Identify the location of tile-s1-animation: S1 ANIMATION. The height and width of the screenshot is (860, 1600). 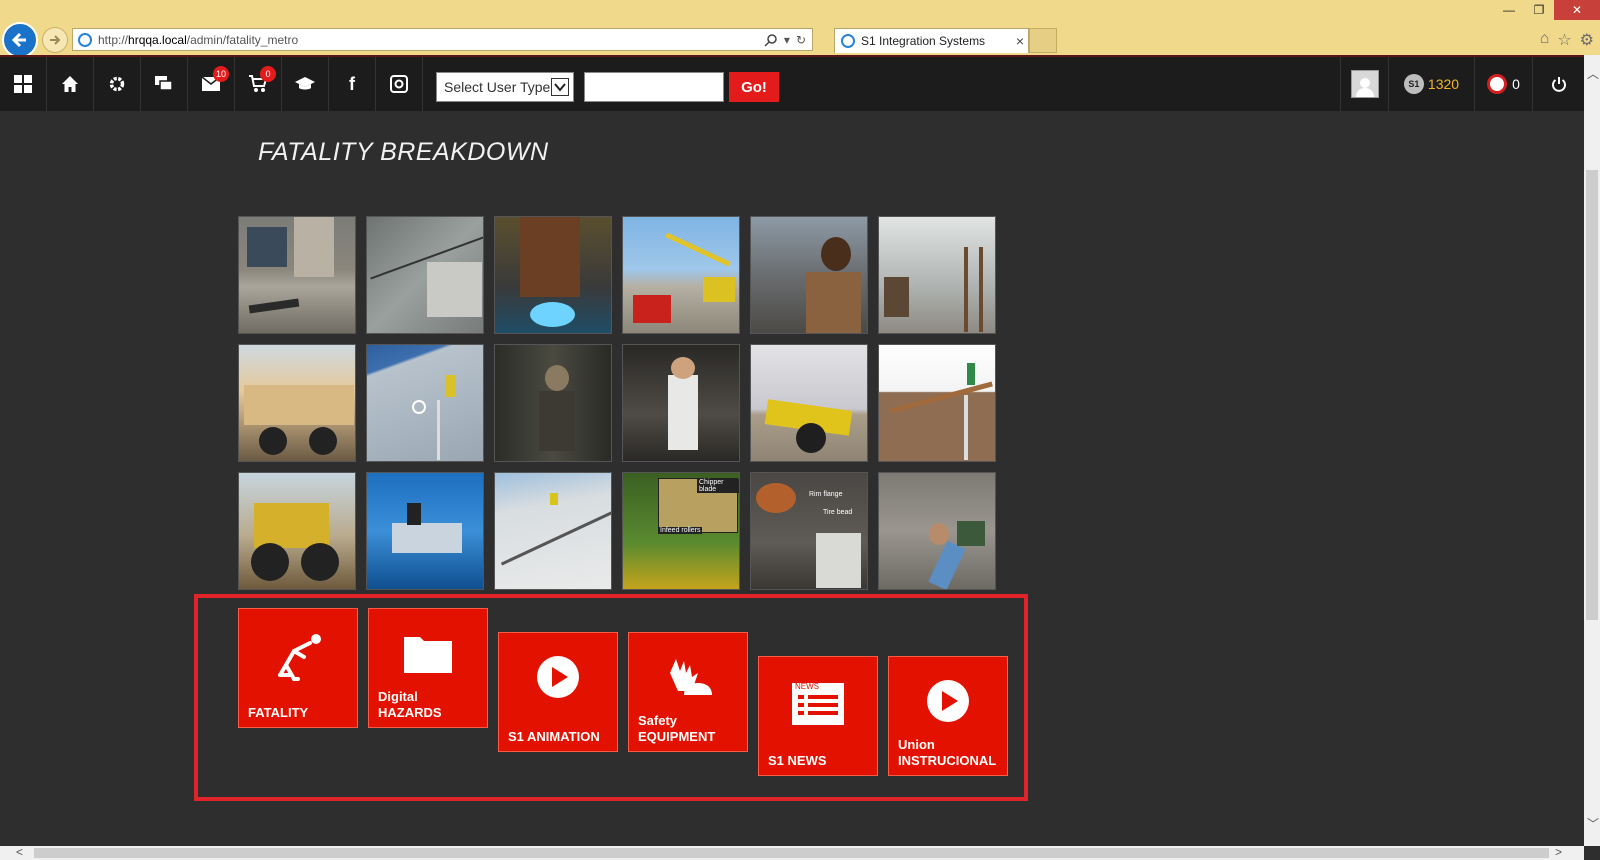
(558, 692).